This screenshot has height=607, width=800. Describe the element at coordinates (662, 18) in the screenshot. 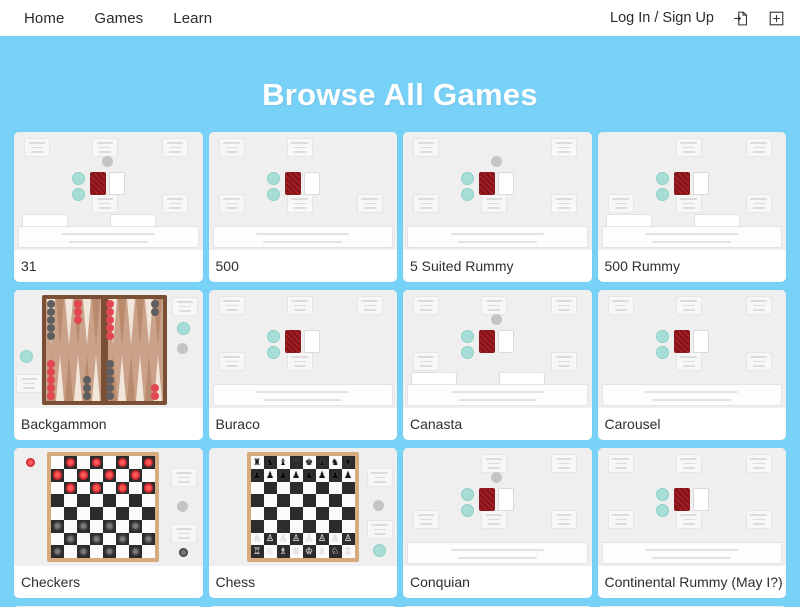

I see `login-signup-link: Log In / Sign Up` at that location.